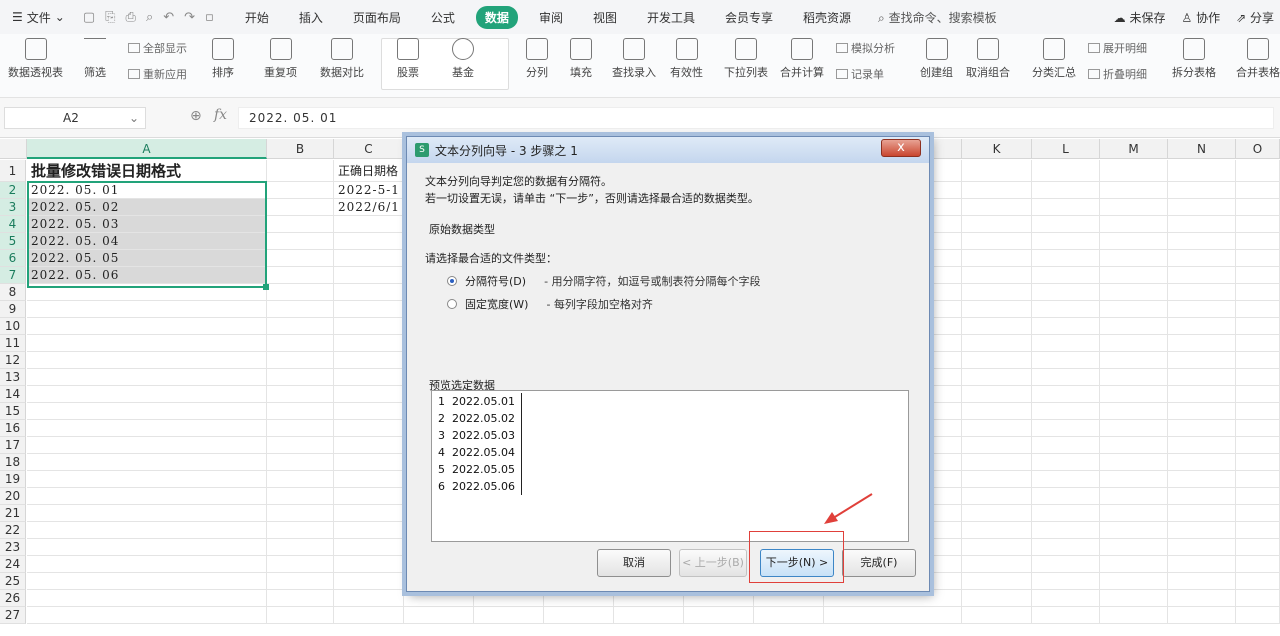 The width and height of the screenshot is (1280, 636). Describe the element at coordinates (1134, 326) in the screenshot. I see `cell-m10` at that location.